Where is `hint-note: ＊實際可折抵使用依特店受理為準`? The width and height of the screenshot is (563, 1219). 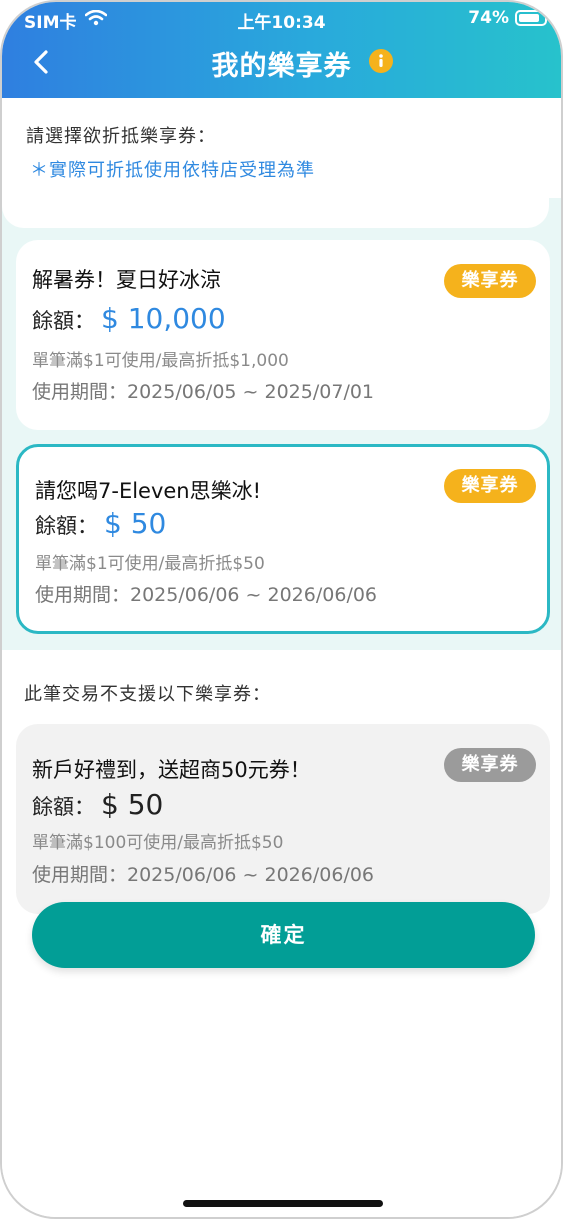
hint-note: ＊實際可折抵使用依特店受理為準 is located at coordinates (172, 170).